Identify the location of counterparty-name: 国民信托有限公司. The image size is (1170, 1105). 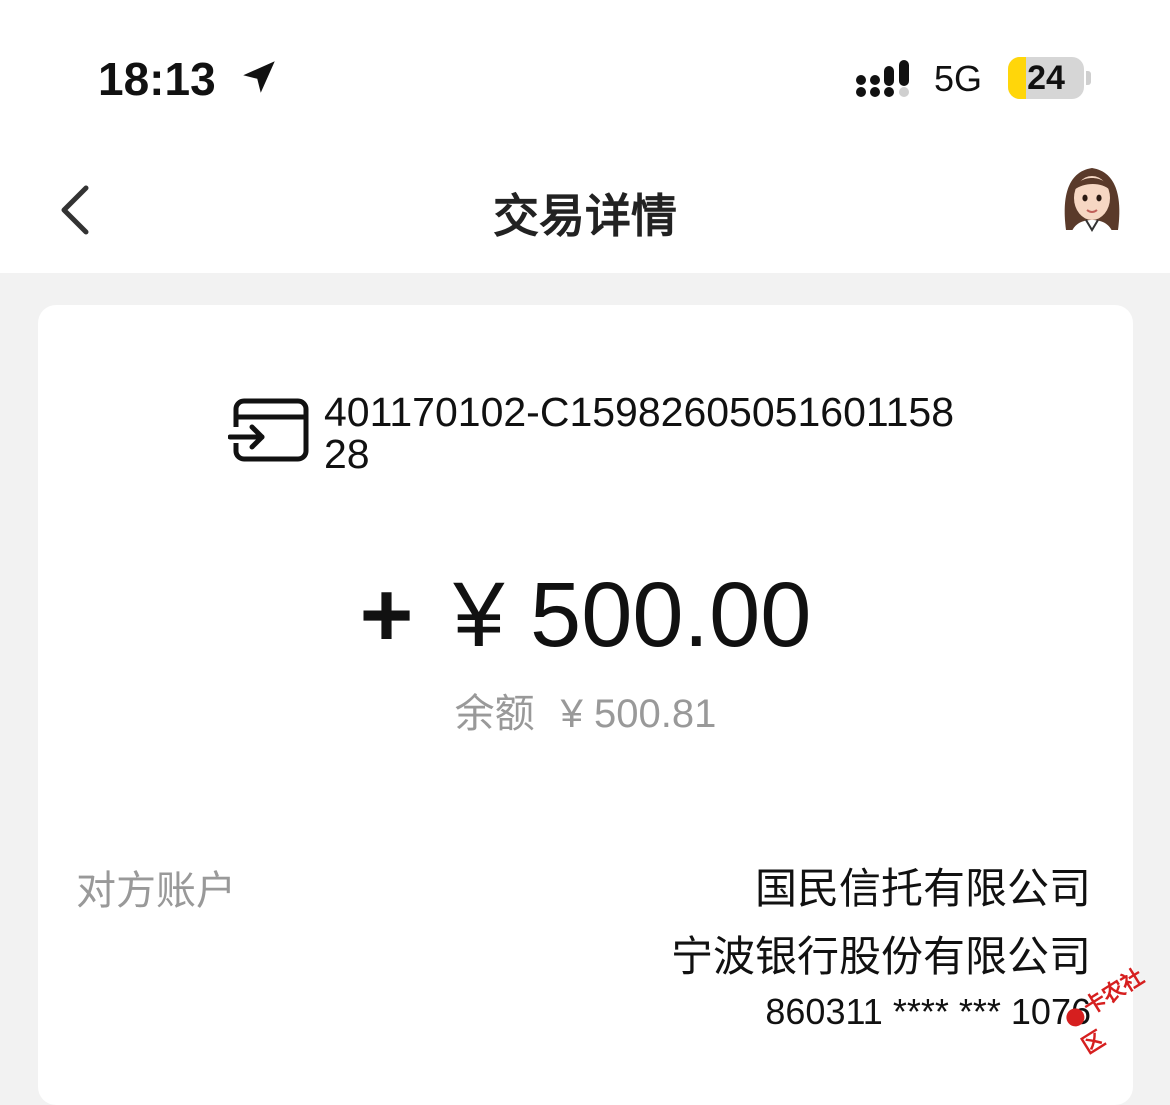
(922, 888).